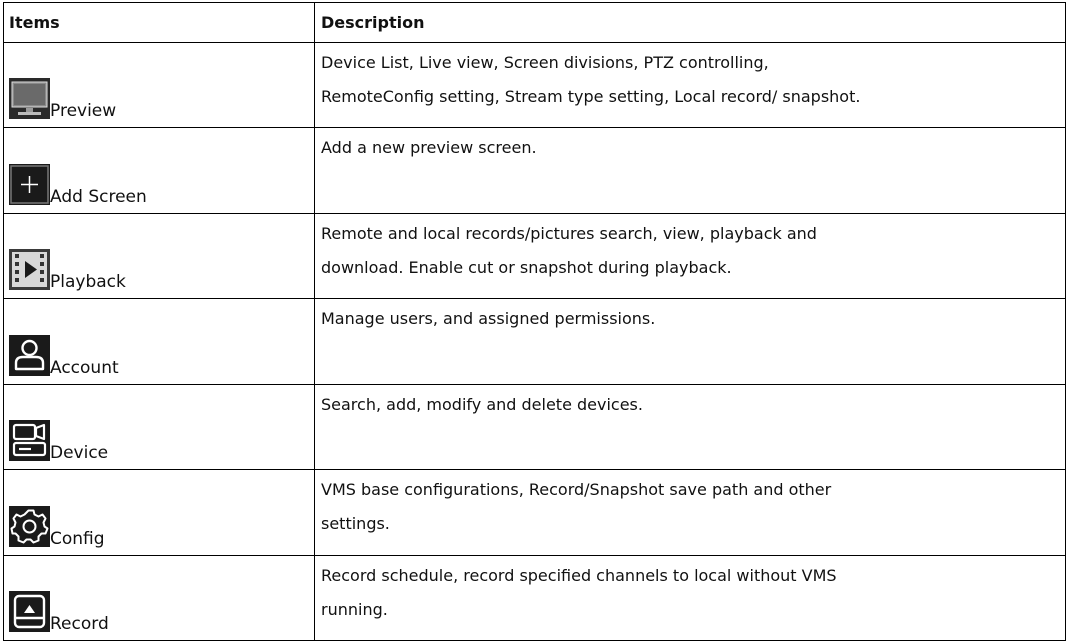 The width and height of the screenshot is (1080, 641). Describe the element at coordinates (29, 440) in the screenshot. I see `camera-device-icon` at that location.